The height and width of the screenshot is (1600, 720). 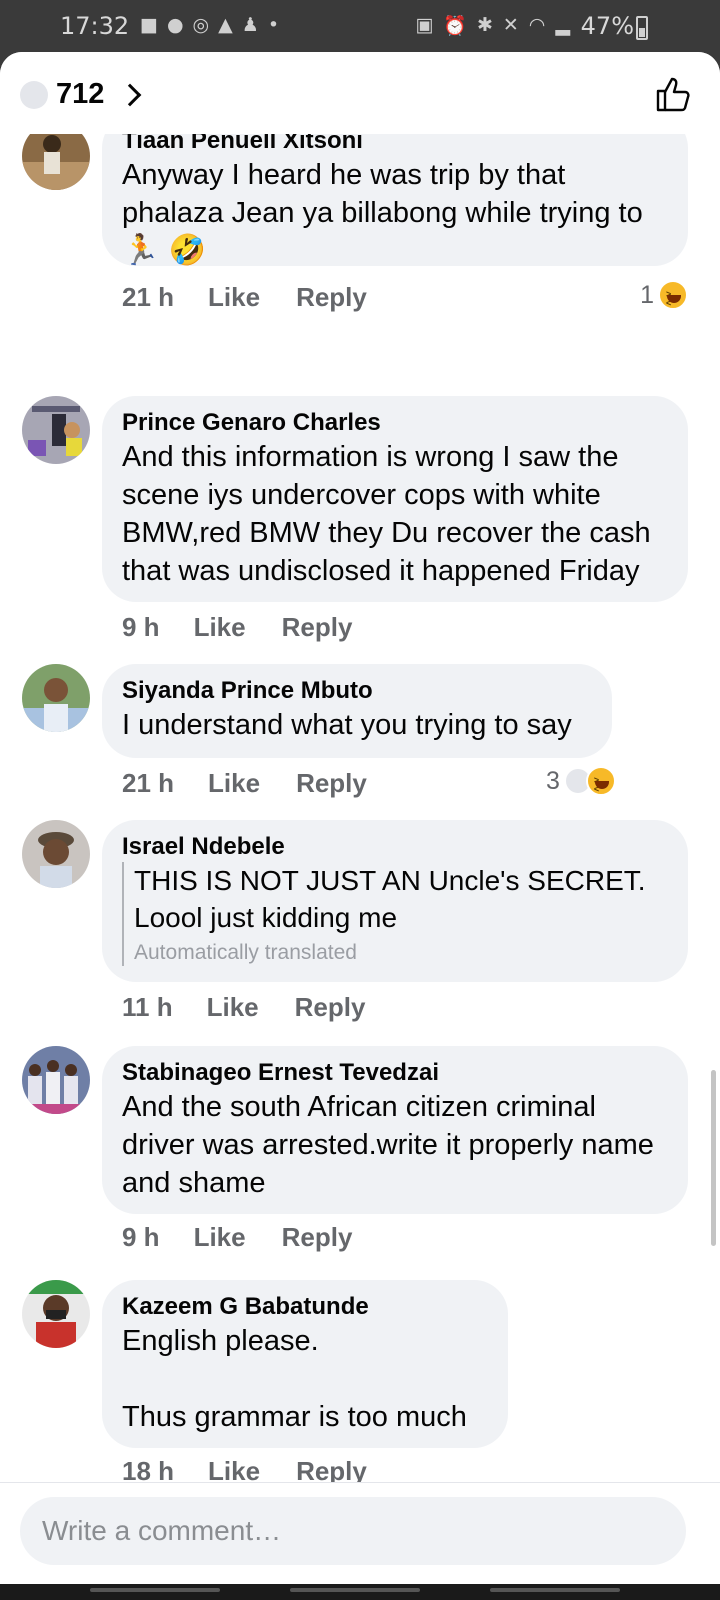 I want to click on comment-actions: 11 h Like Reply, so click(x=243, y=1007).